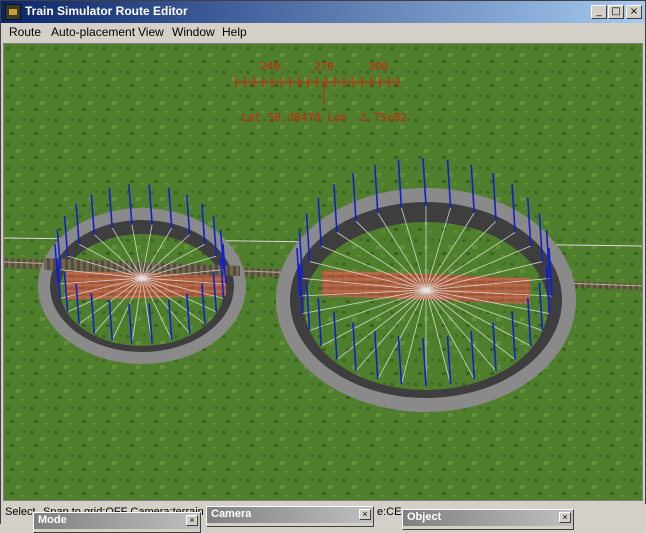  I want to click on mode-panel: Mode ×, so click(117, 522).